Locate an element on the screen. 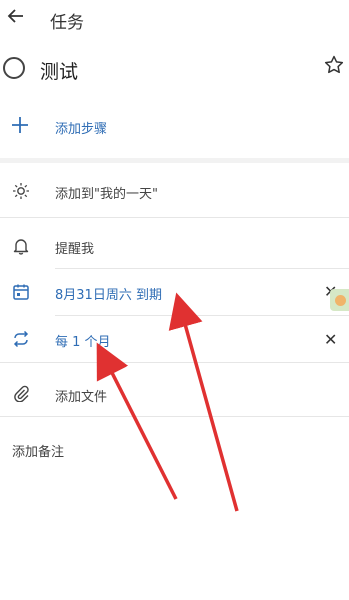  annotation-arrow-repeat is located at coordinates (137, 421).